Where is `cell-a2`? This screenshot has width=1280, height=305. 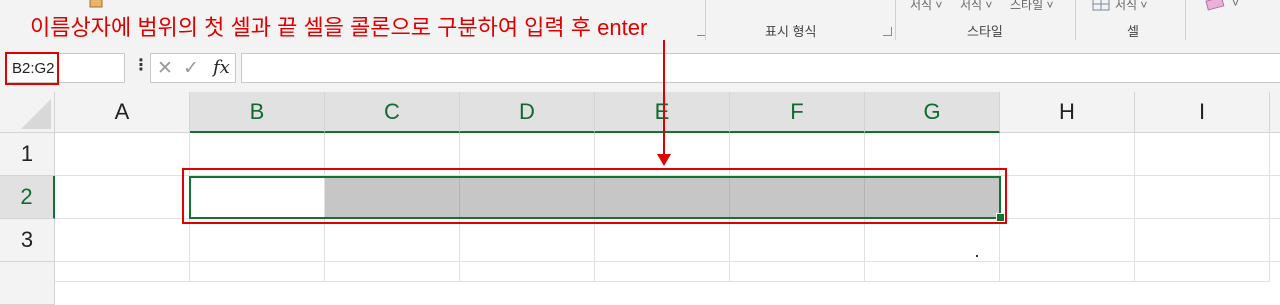
cell-a2 is located at coordinates (122, 197).